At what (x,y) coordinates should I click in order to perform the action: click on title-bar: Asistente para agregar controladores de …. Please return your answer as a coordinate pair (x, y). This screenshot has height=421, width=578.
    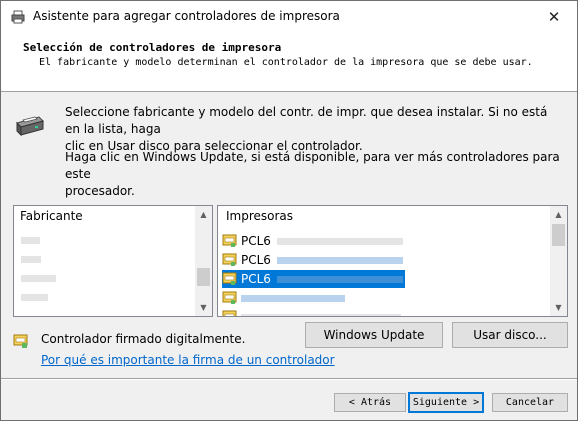
    Looking at the image, I should click on (289, 17).